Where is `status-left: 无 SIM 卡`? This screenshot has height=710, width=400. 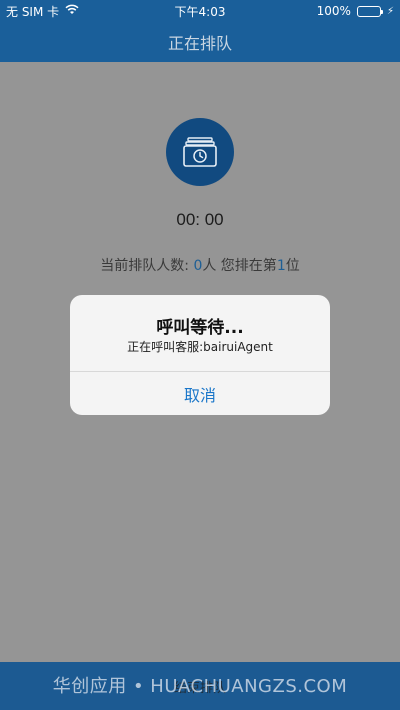 status-left: 无 SIM 卡 is located at coordinates (42, 11).